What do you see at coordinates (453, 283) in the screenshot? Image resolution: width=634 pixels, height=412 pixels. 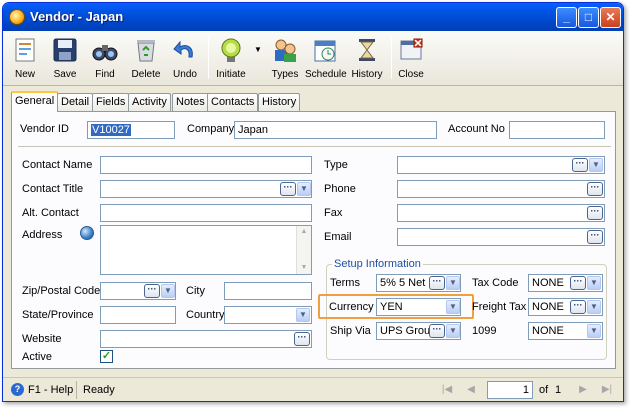 I see `terms-dropdown-icon: ▼` at bounding box center [453, 283].